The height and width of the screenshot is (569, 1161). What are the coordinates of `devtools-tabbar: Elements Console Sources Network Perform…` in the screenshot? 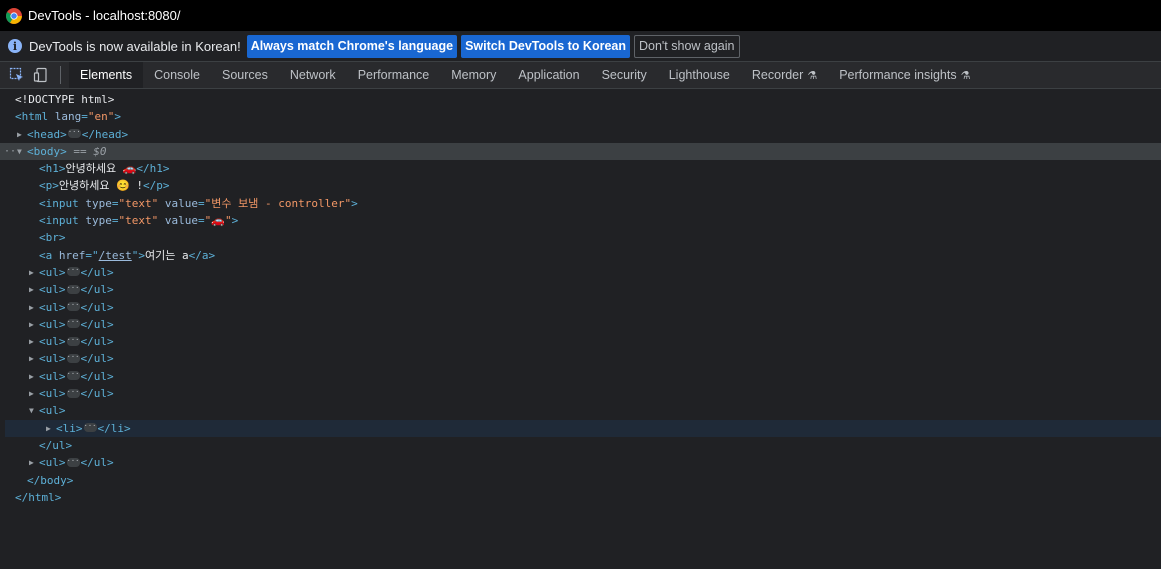 It's located at (580, 75).